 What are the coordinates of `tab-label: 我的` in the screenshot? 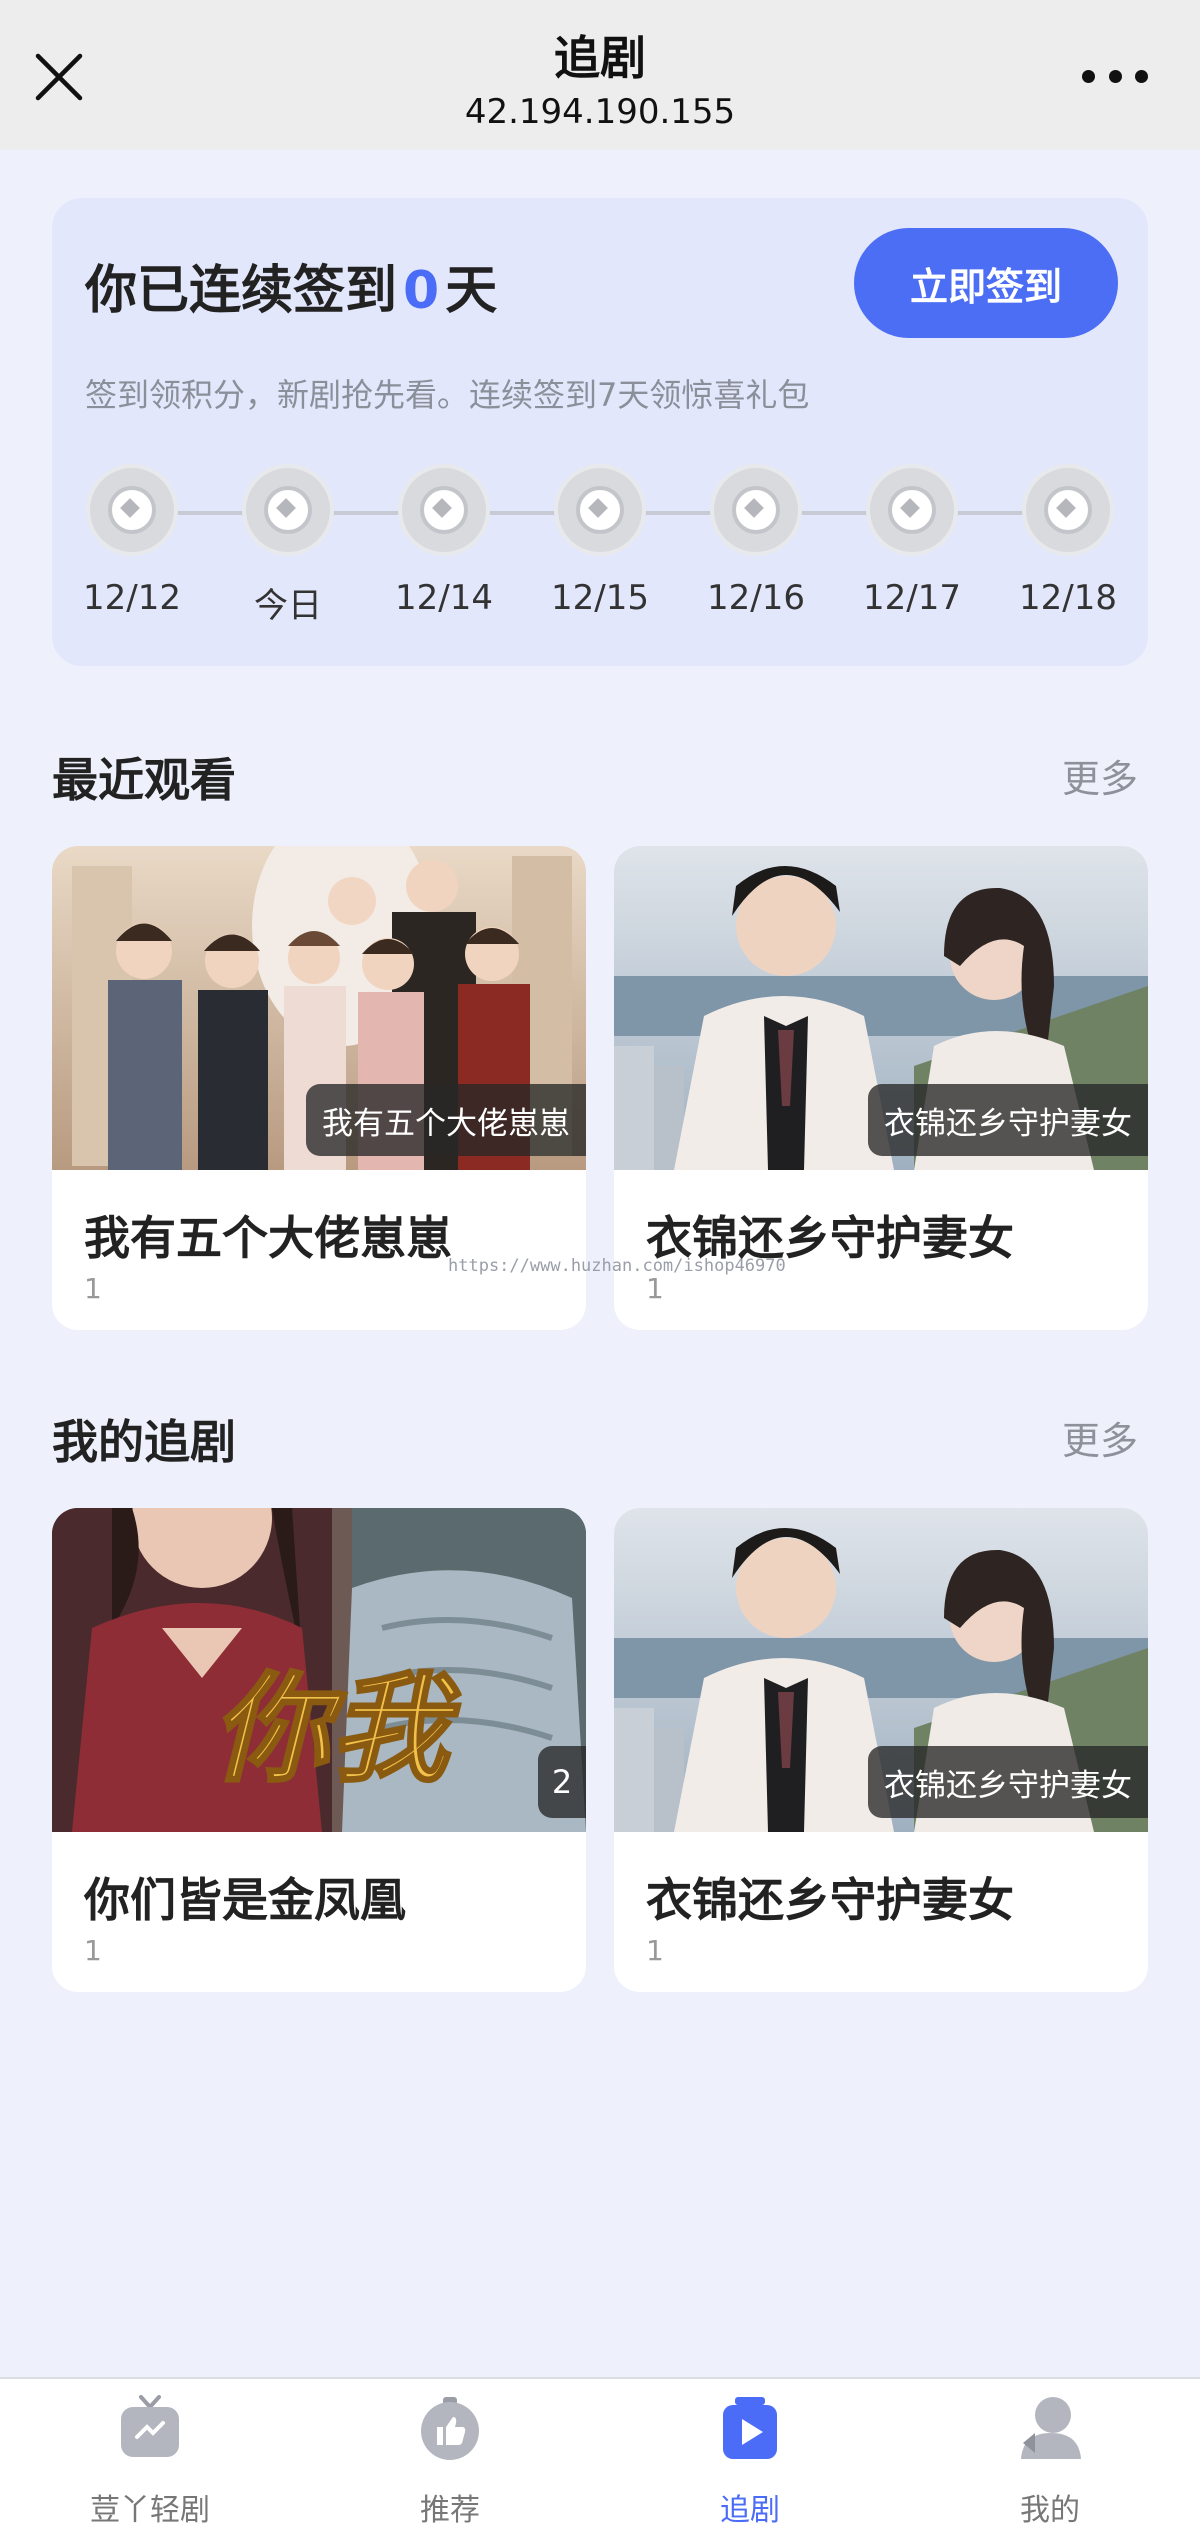 It's located at (1050, 2510).